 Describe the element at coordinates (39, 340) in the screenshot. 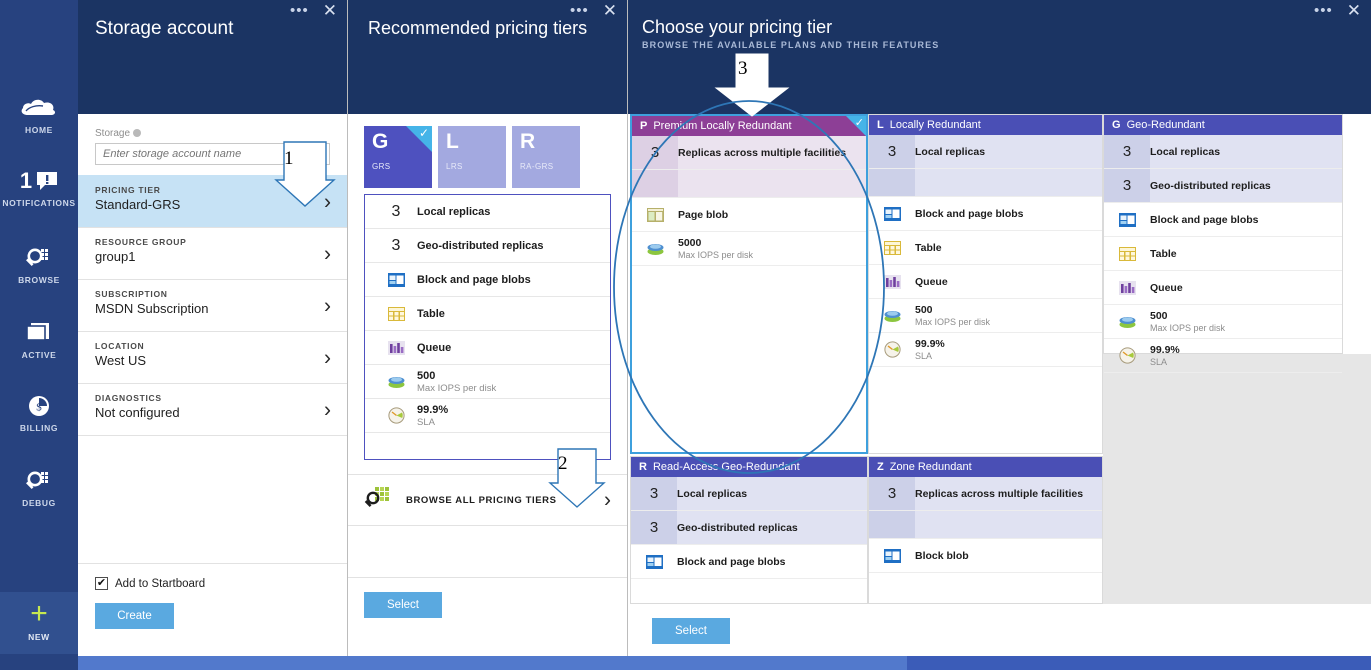

I see `rail-item-active: ACTIVE` at that location.